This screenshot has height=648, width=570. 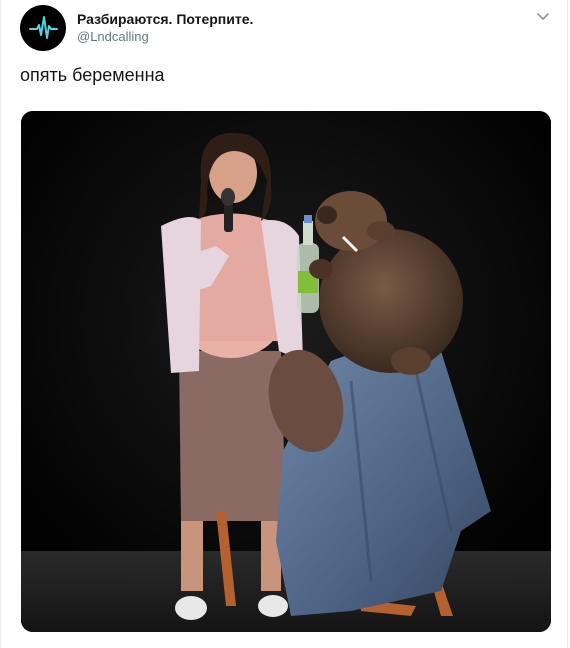 I want to click on tweet-header: Разбираются. Потерпите. @Lndcalling, so click(x=136, y=28).